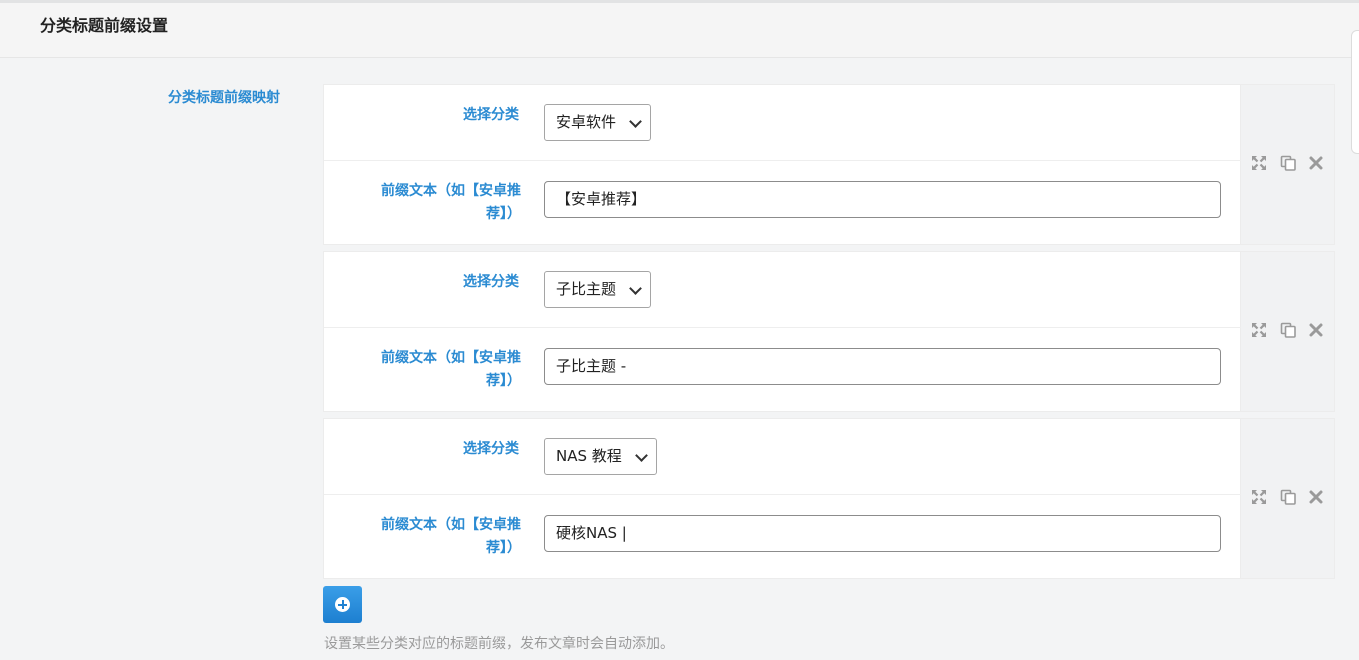 Image resolution: width=1359 pixels, height=660 pixels. I want to click on prefix-text-input: 硬核NAS |, so click(882, 533).